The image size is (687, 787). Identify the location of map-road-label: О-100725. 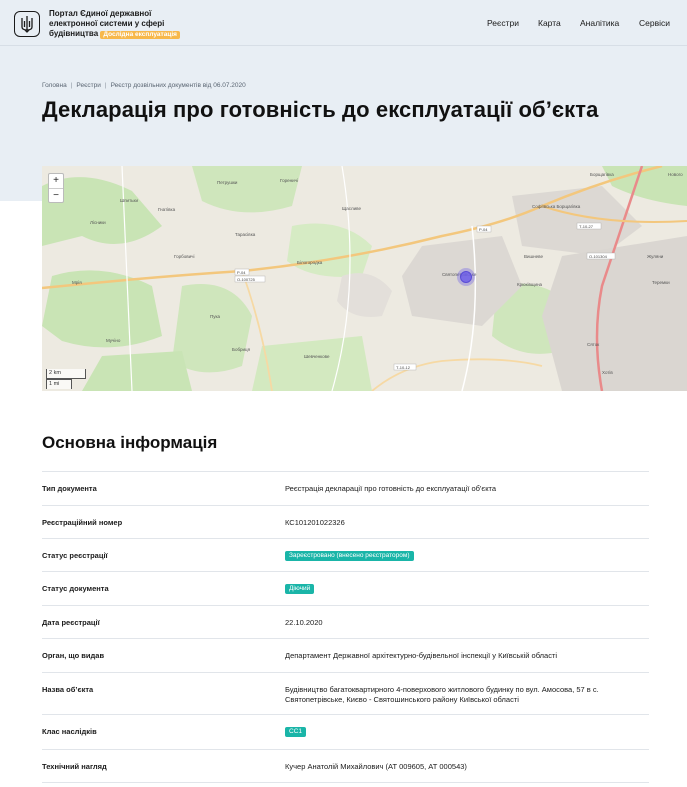
(246, 279).